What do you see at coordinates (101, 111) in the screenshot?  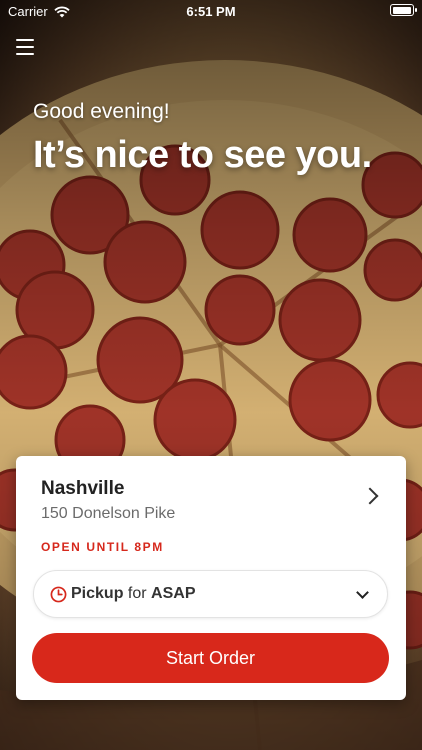 I see `greeting-text: Good evening!` at bounding box center [101, 111].